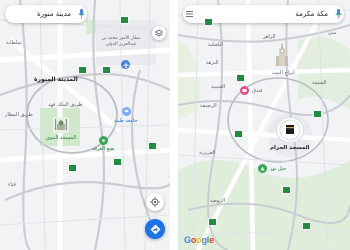 The image size is (350, 250). Describe the element at coordinates (189, 14) in the screenshot. I see `menu-icon` at that location.